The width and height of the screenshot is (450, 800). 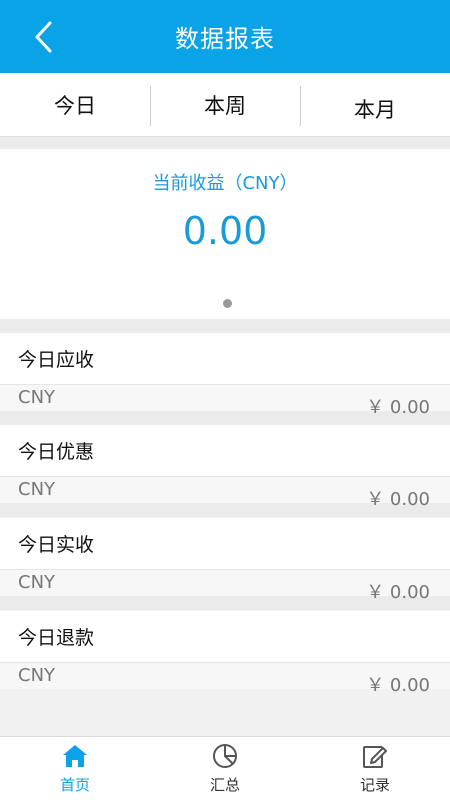 I want to click on card-received: 今日实收 CNY ￥ 0.00, so click(x=225, y=564).